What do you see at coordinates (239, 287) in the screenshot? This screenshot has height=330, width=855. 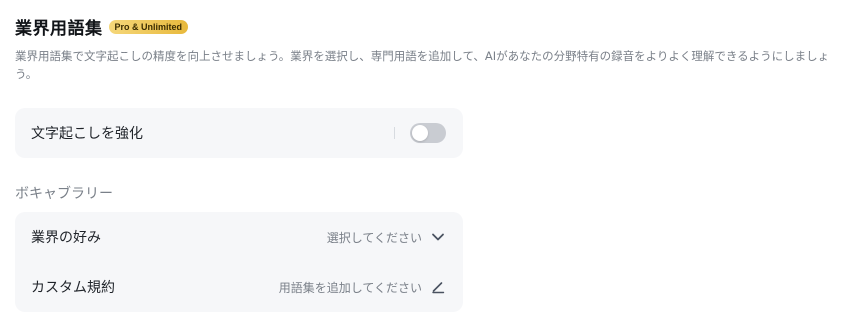 I see `custom-glossary-row: カスタム規約 用語集を追加してください` at bounding box center [239, 287].